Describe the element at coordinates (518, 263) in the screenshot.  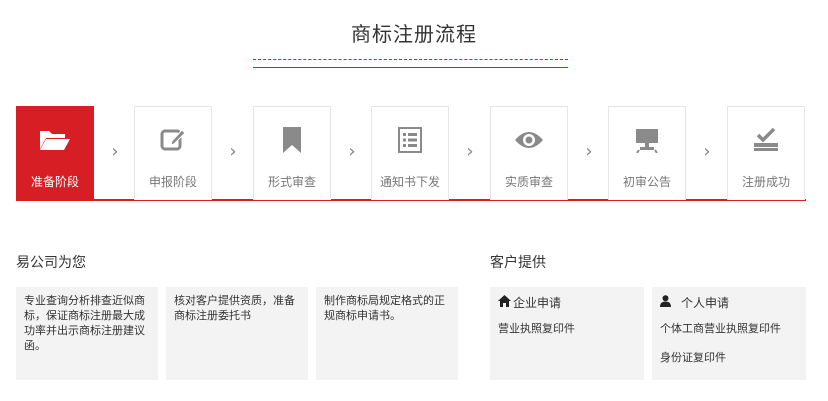
I see `customer-section-heading: 客户提供` at that location.